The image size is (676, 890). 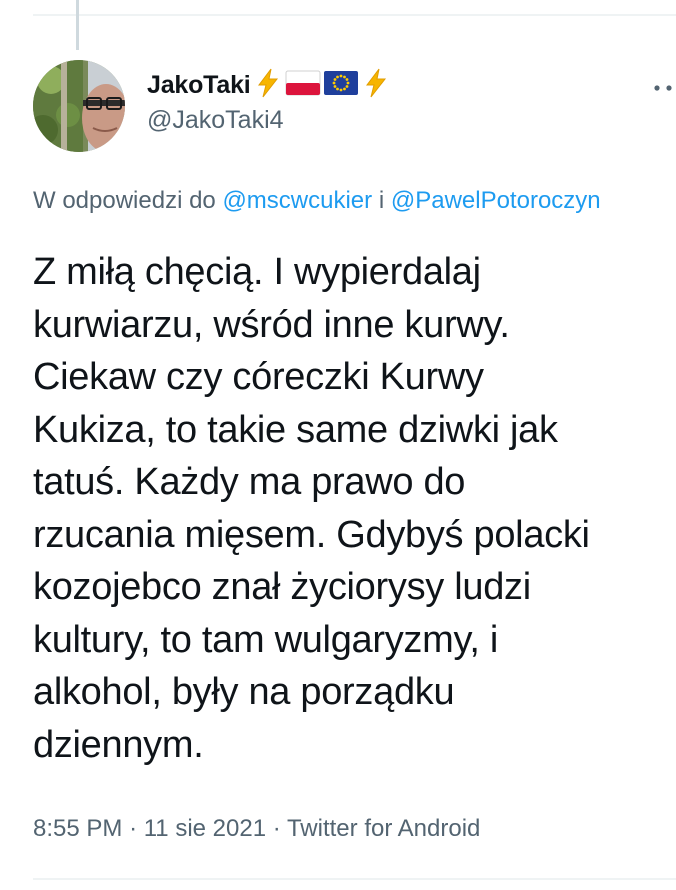 What do you see at coordinates (664, 85) in the screenshot?
I see `more-options-icon` at bounding box center [664, 85].